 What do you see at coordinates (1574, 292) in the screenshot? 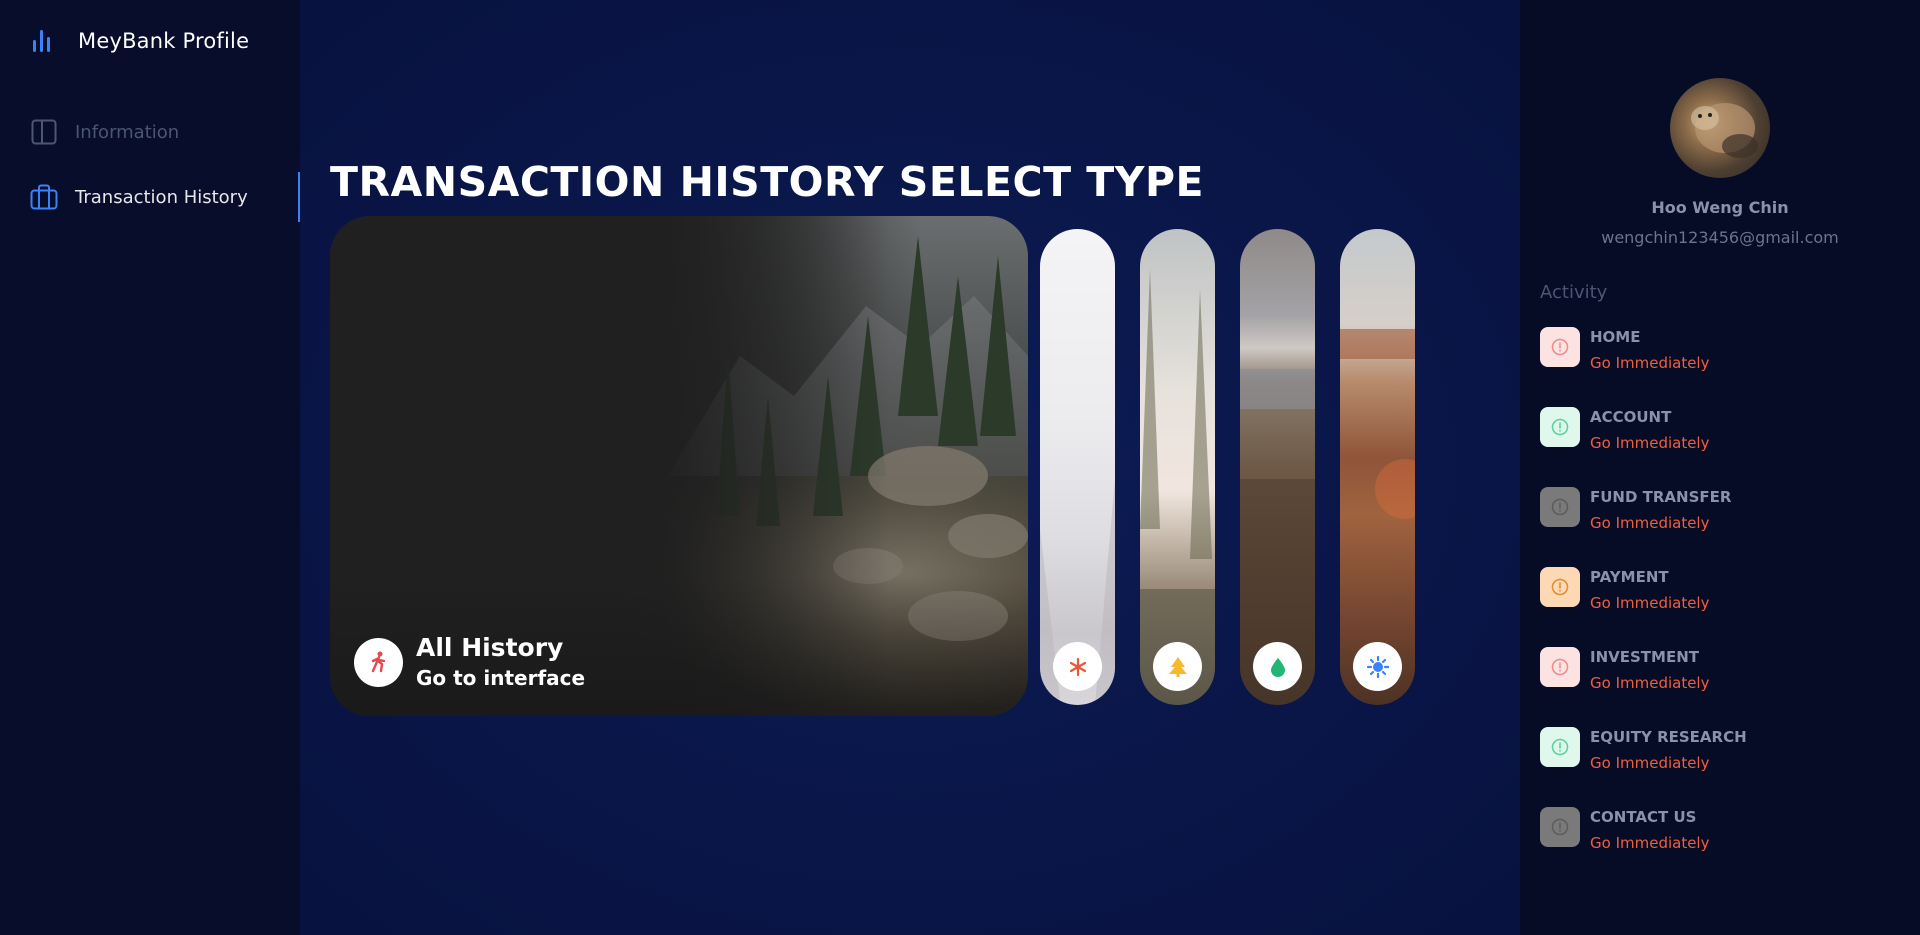
I see `activity-title: Activity` at bounding box center [1574, 292].